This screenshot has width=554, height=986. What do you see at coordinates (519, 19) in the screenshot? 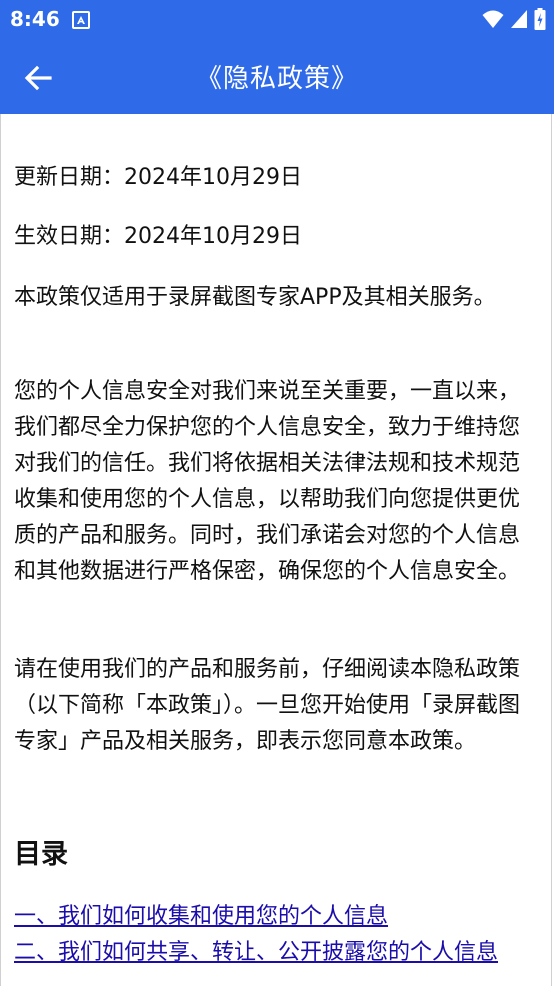
I see `signal-icon` at bounding box center [519, 19].